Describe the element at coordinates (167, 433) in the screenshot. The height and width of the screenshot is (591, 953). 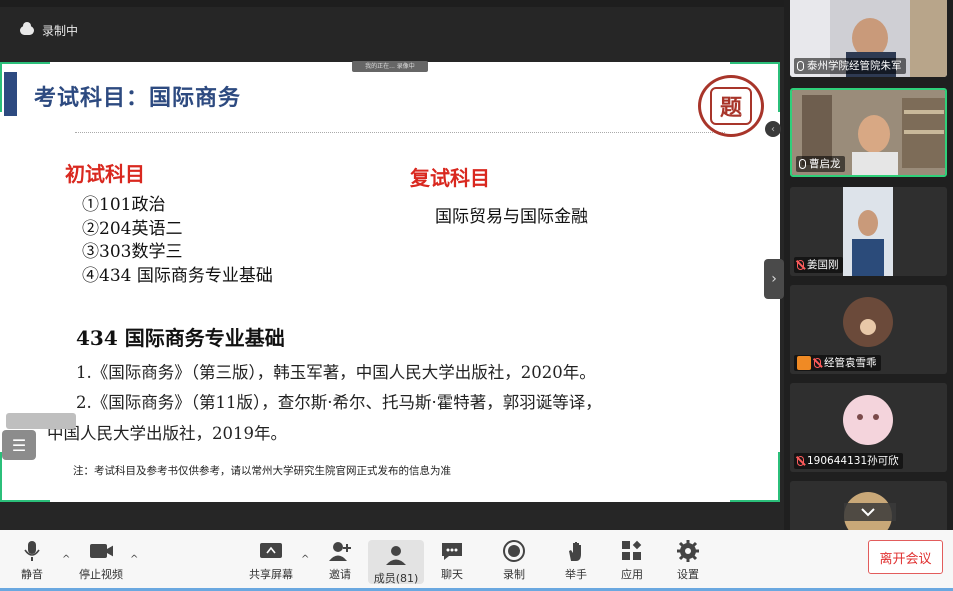
I see `reference-line: 中国人民大学出版社，2019年。` at that location.